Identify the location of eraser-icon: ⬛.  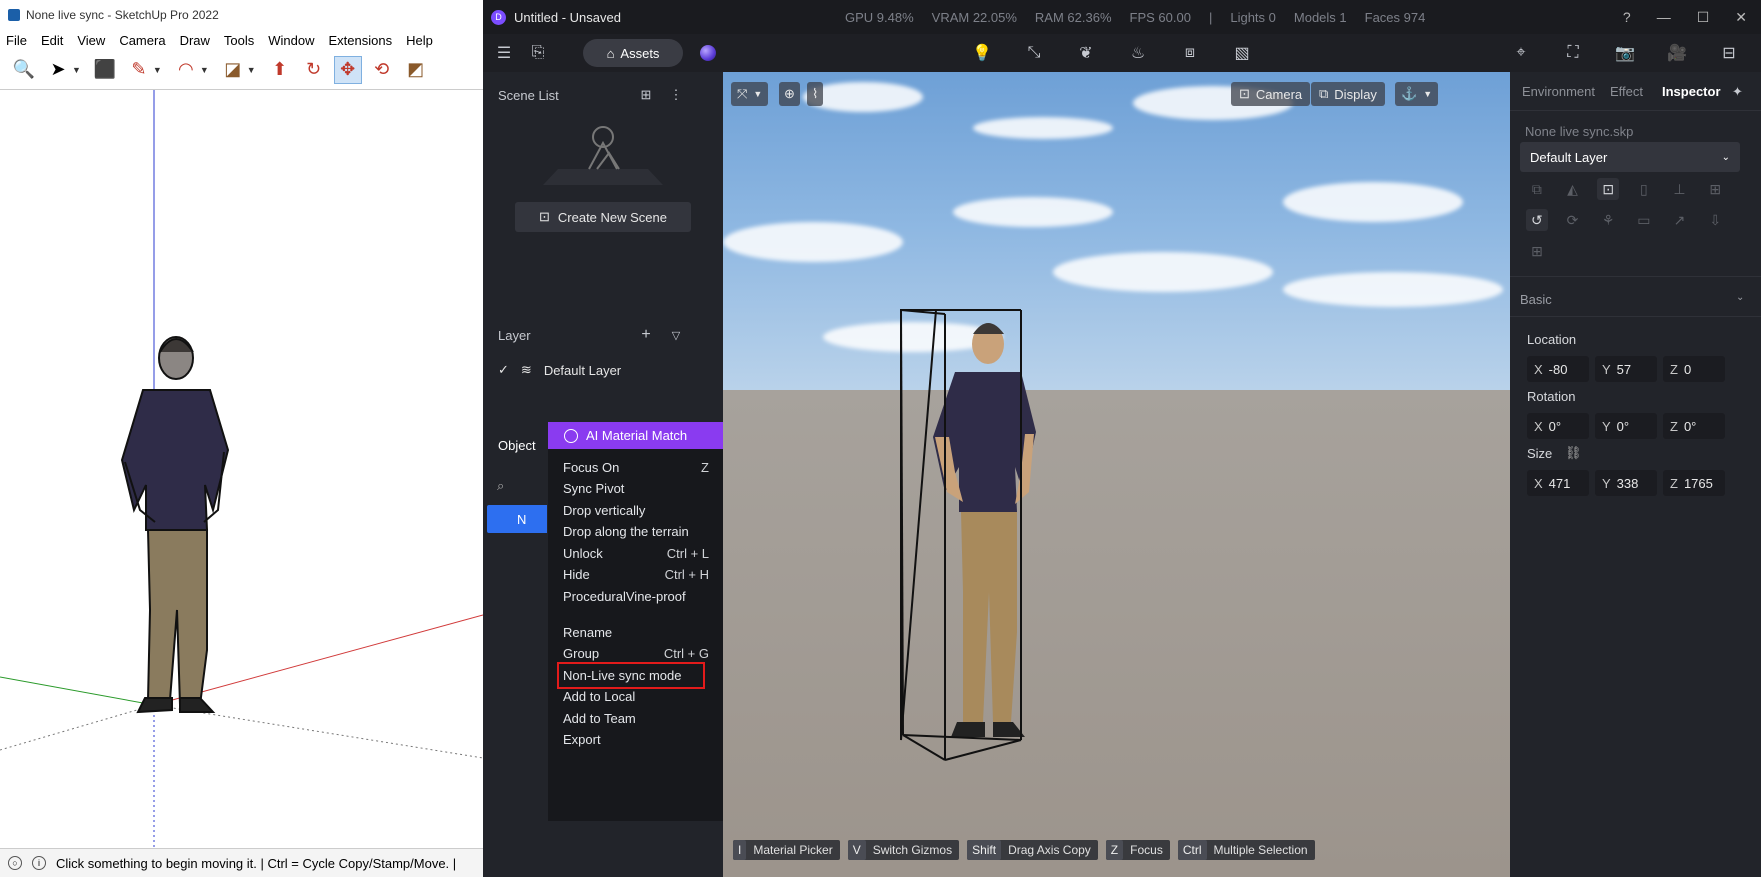
(105, 70).